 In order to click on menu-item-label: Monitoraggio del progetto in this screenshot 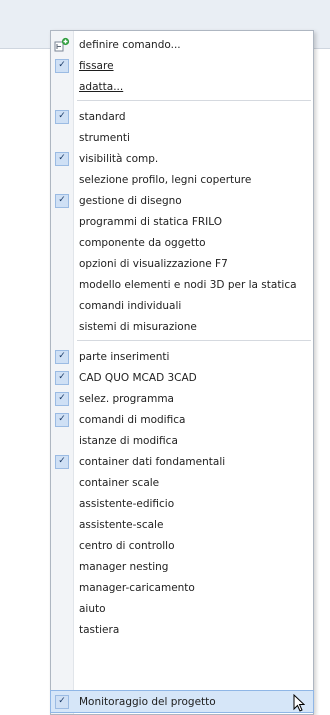, I will do `click(147, 701)`.